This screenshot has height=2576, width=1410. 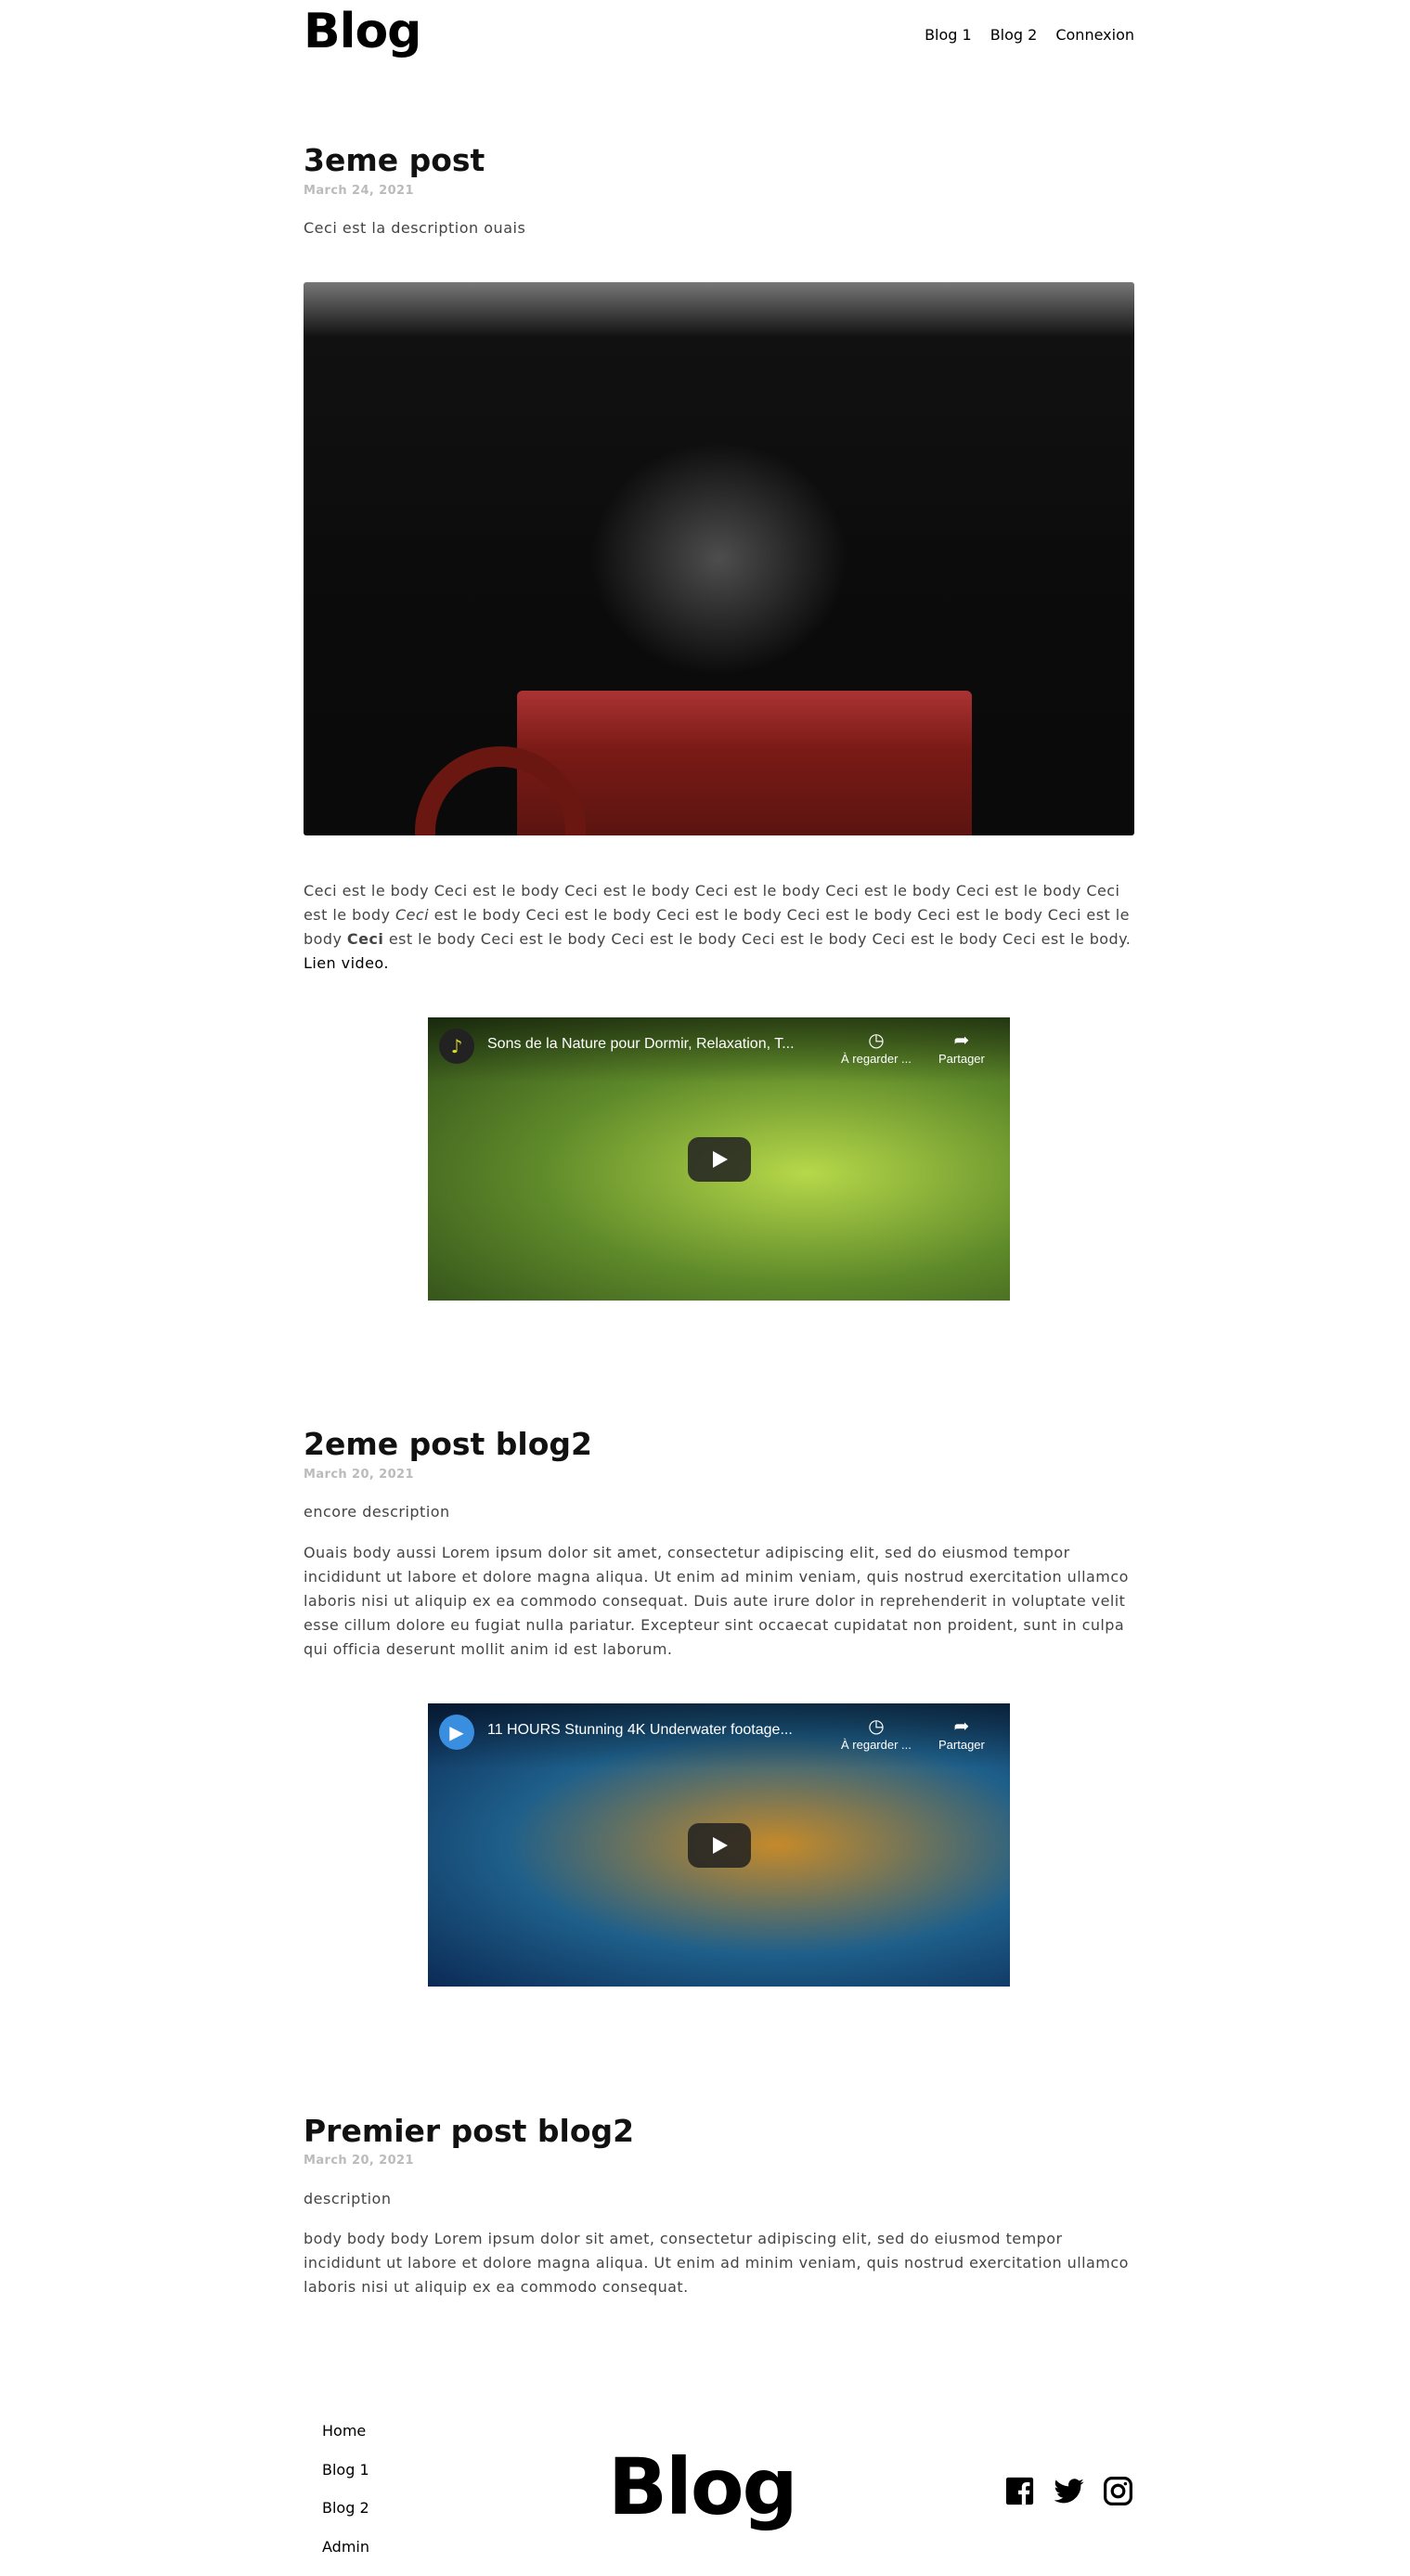 What do you see at coordinates (457, 1732) in the screenshot?
I see `play-channel-icon: ▶` at bounding box center [457, 1732].